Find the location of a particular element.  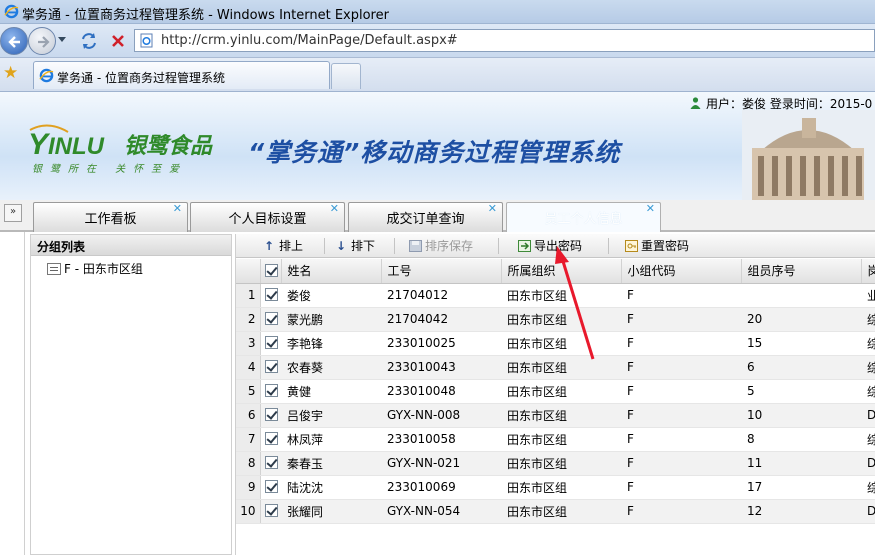

collapse-sidebar-button: » is located at coordinates (13, 213).